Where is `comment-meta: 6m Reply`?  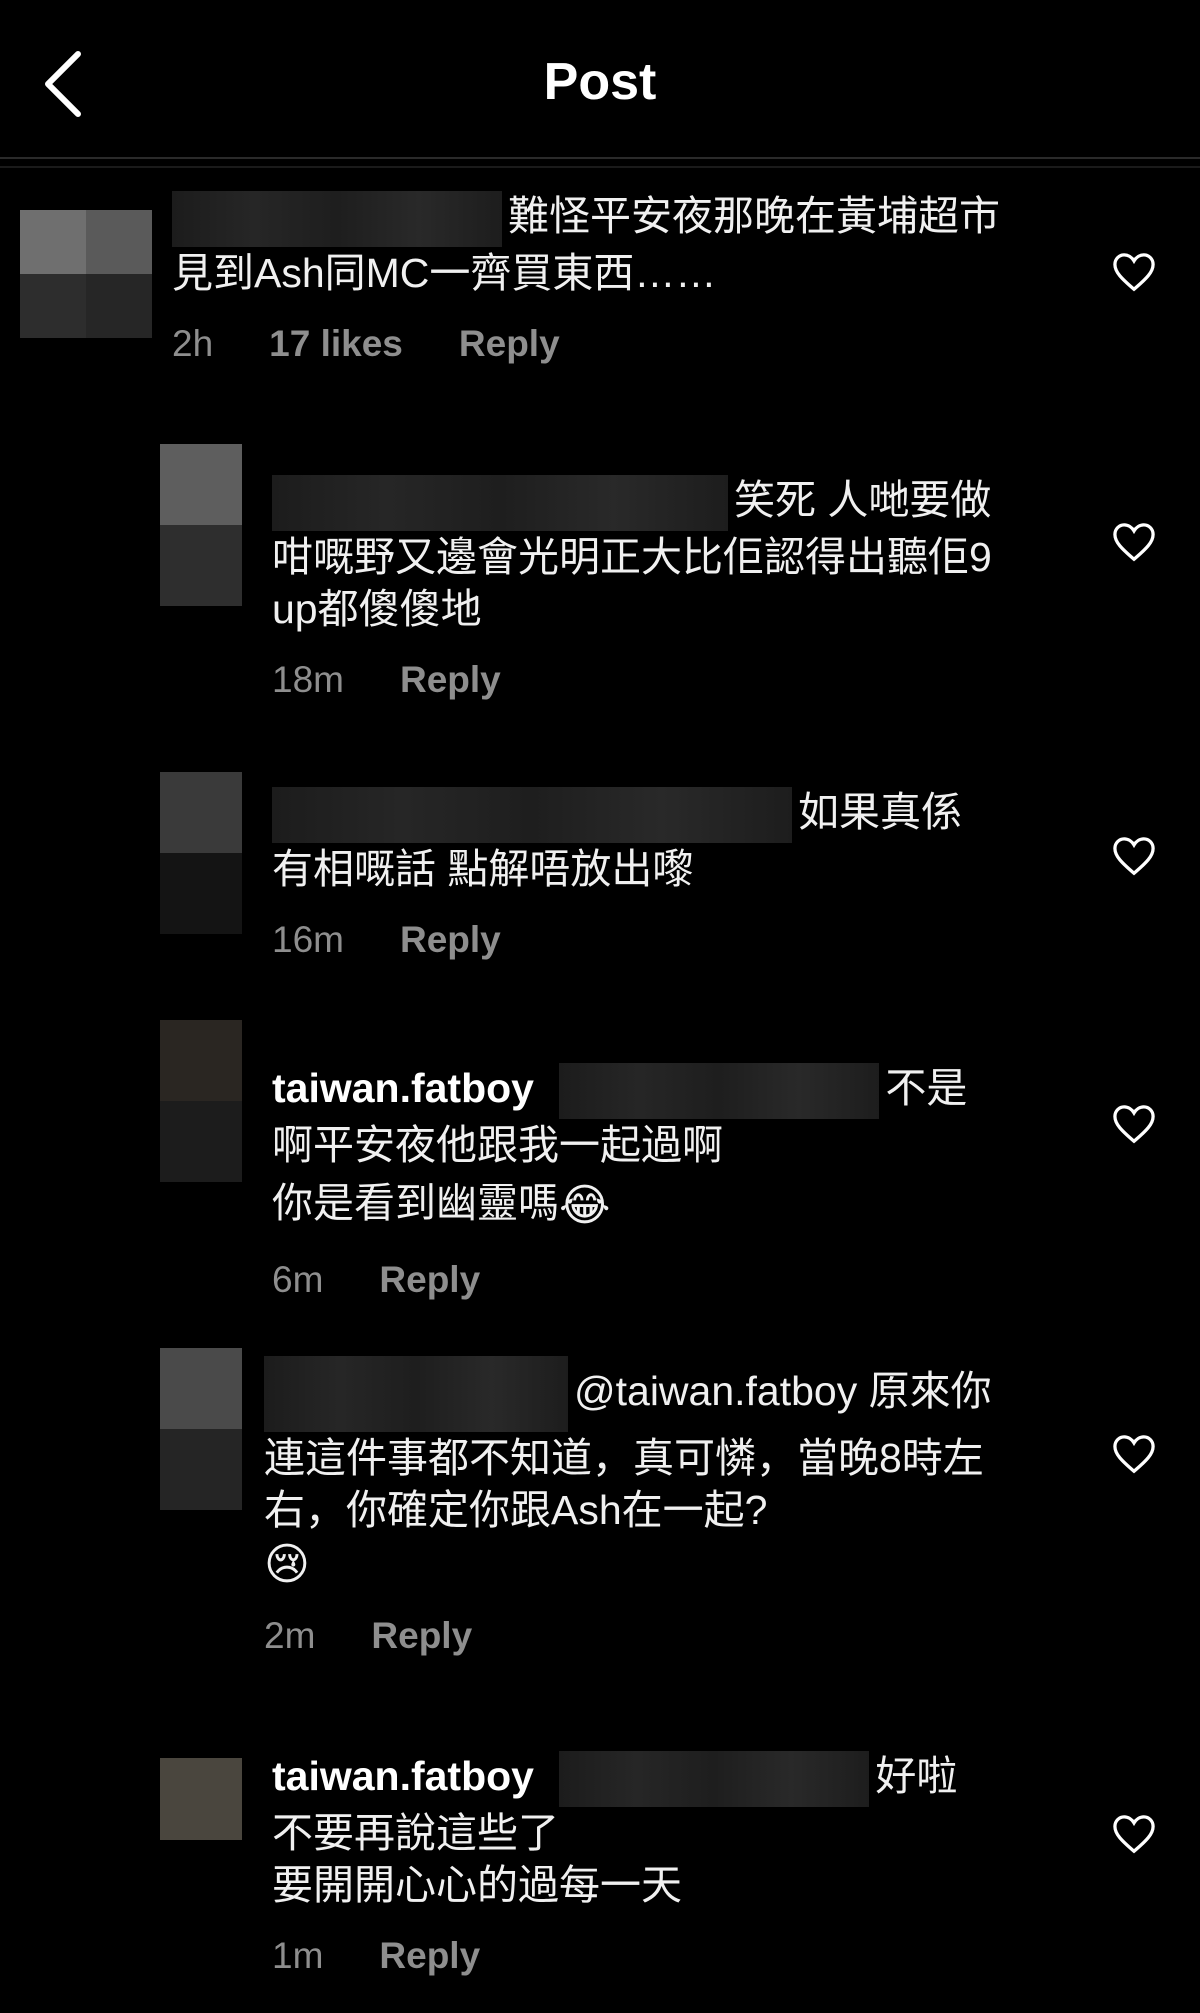
comment-meta: 6m Reply is located at coordinates (636, 1280).